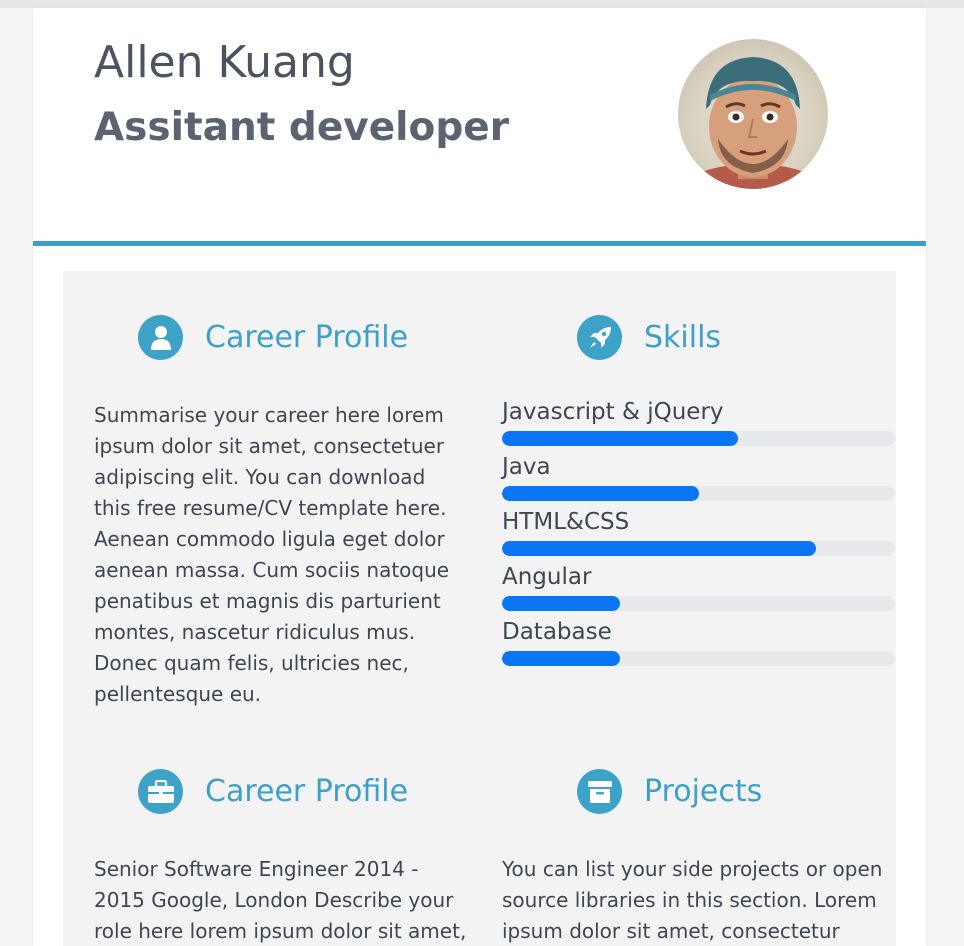 The width and height of the screenshot is (964, 946). What do you see at coordinates (547, 577) in the screenshot?
I see `skill-label: Angular` at bounding box center [547, 577].